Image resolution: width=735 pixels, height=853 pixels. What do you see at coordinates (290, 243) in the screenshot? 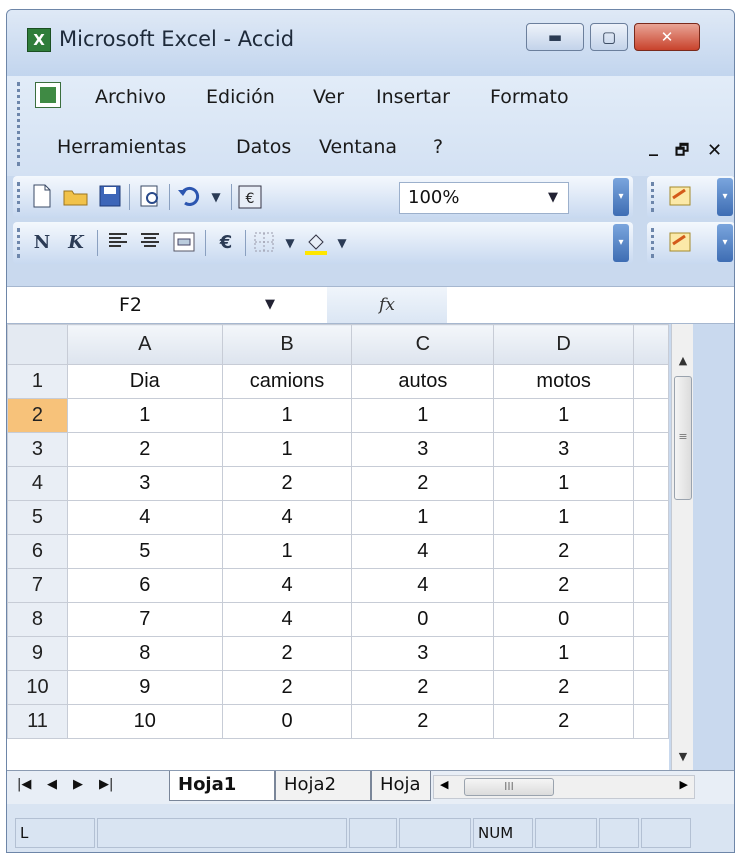
I see `borders-dropdown-icon: ▼` at bounding box center [290, 243].